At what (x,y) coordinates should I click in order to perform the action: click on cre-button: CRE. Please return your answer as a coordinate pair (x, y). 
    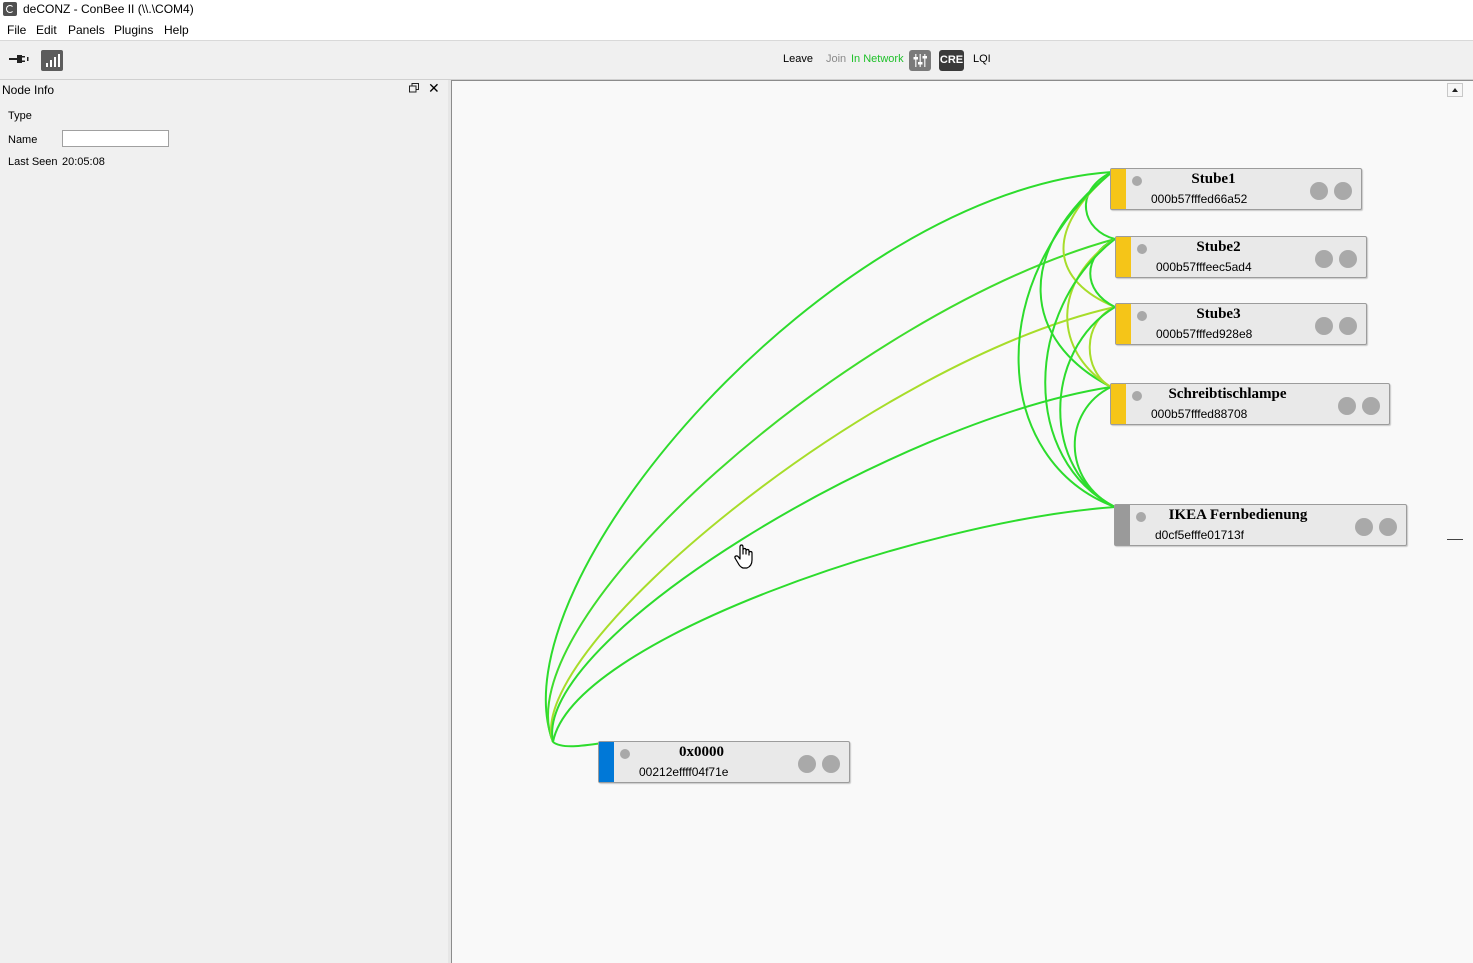
    Looking at the image, I should click on (951, 60).